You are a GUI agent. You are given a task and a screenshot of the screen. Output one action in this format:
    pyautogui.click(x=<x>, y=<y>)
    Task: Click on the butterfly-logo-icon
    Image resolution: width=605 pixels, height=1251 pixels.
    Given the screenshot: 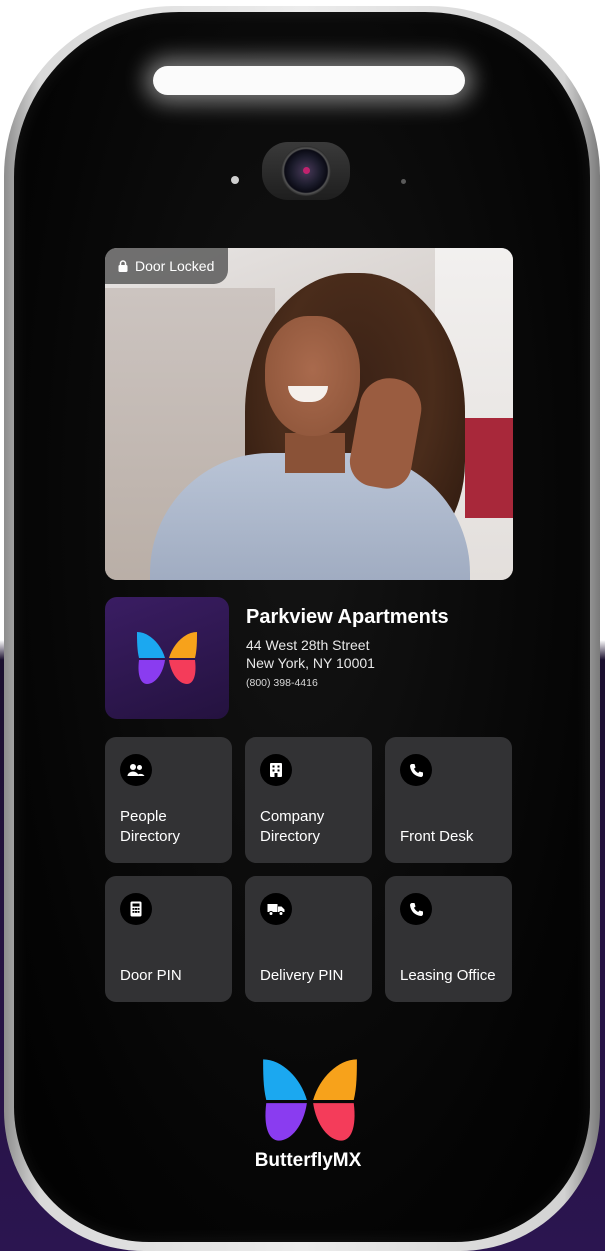 What is the action you would take?
    pyautogui.click(x=167, y=658)
    